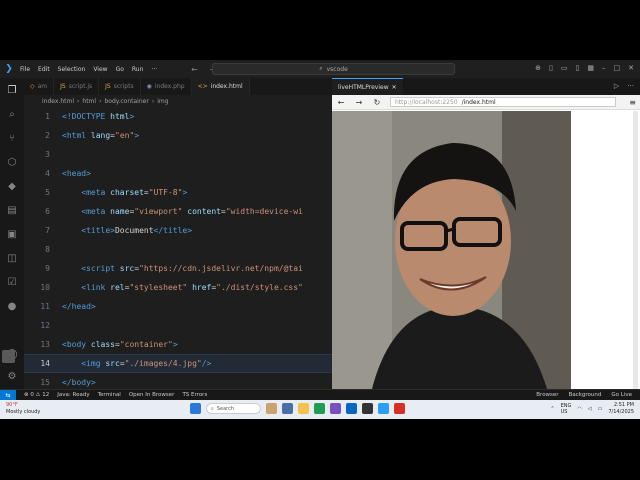  What do you see at coordinates (44, 69) in the screenshot?
I see `menu-edit: Edit` at bounding box center [44, 69].